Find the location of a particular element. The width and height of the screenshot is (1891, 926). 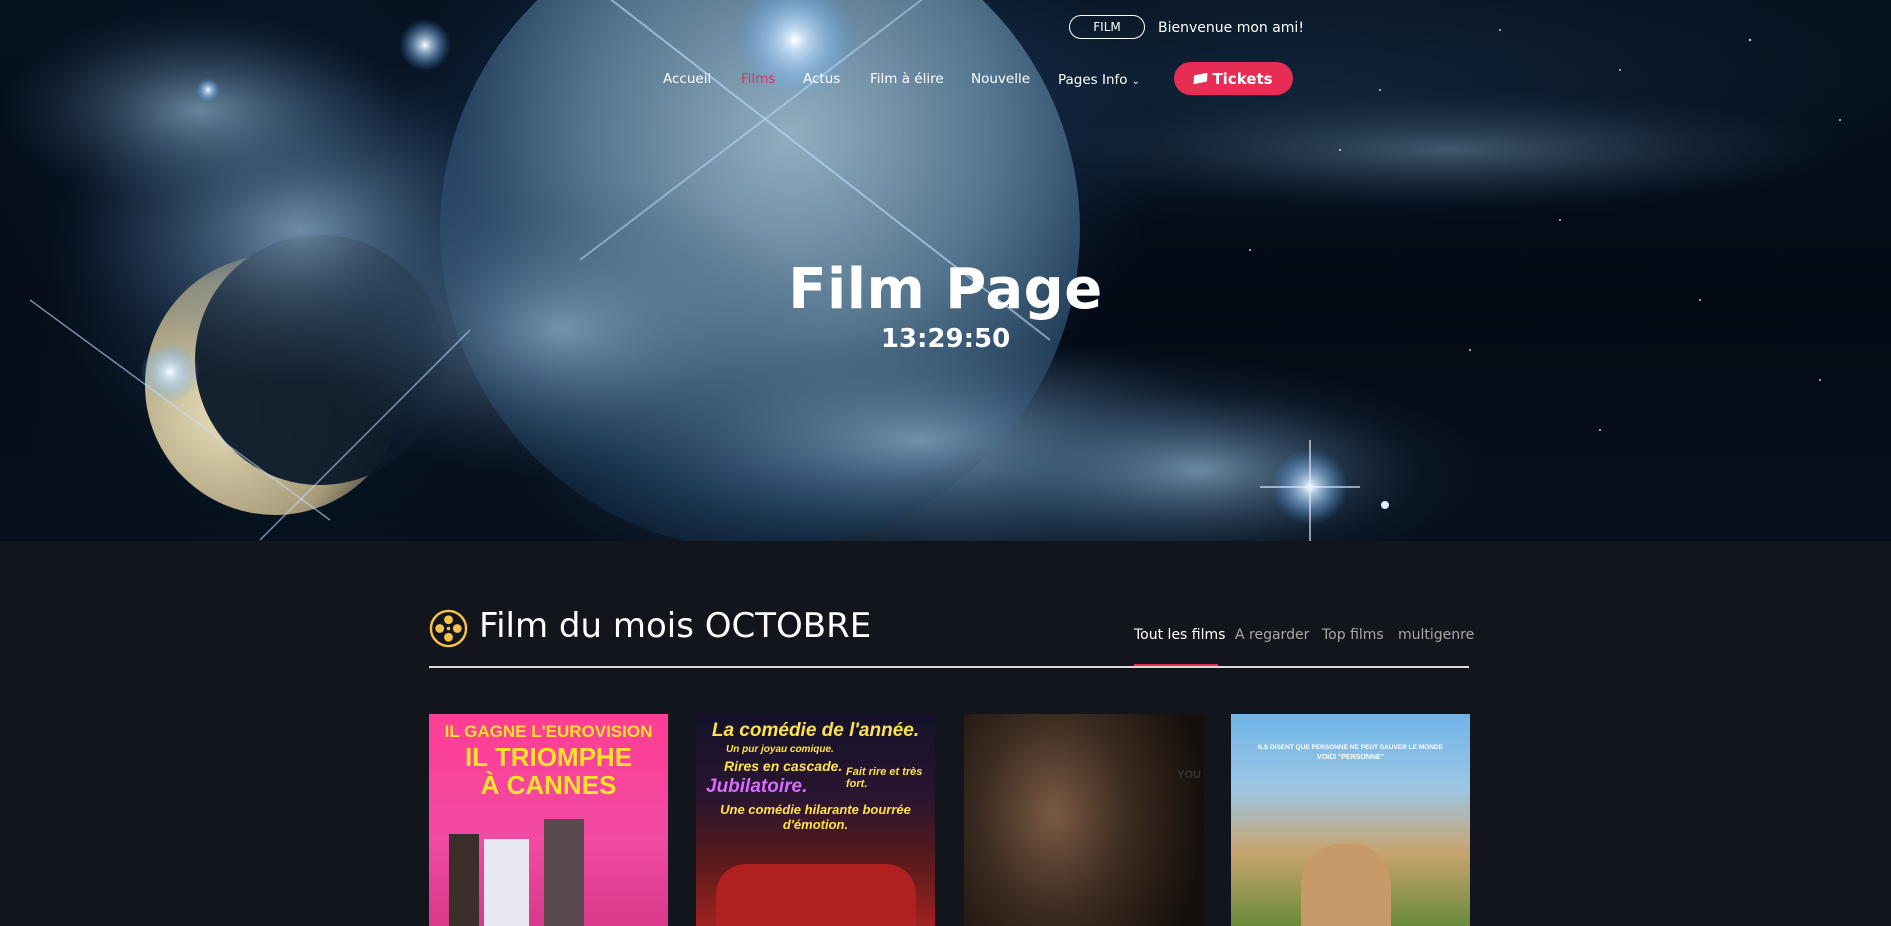

poster-2-headline: La comédie de l'année. is located at coordinates (815, 730).